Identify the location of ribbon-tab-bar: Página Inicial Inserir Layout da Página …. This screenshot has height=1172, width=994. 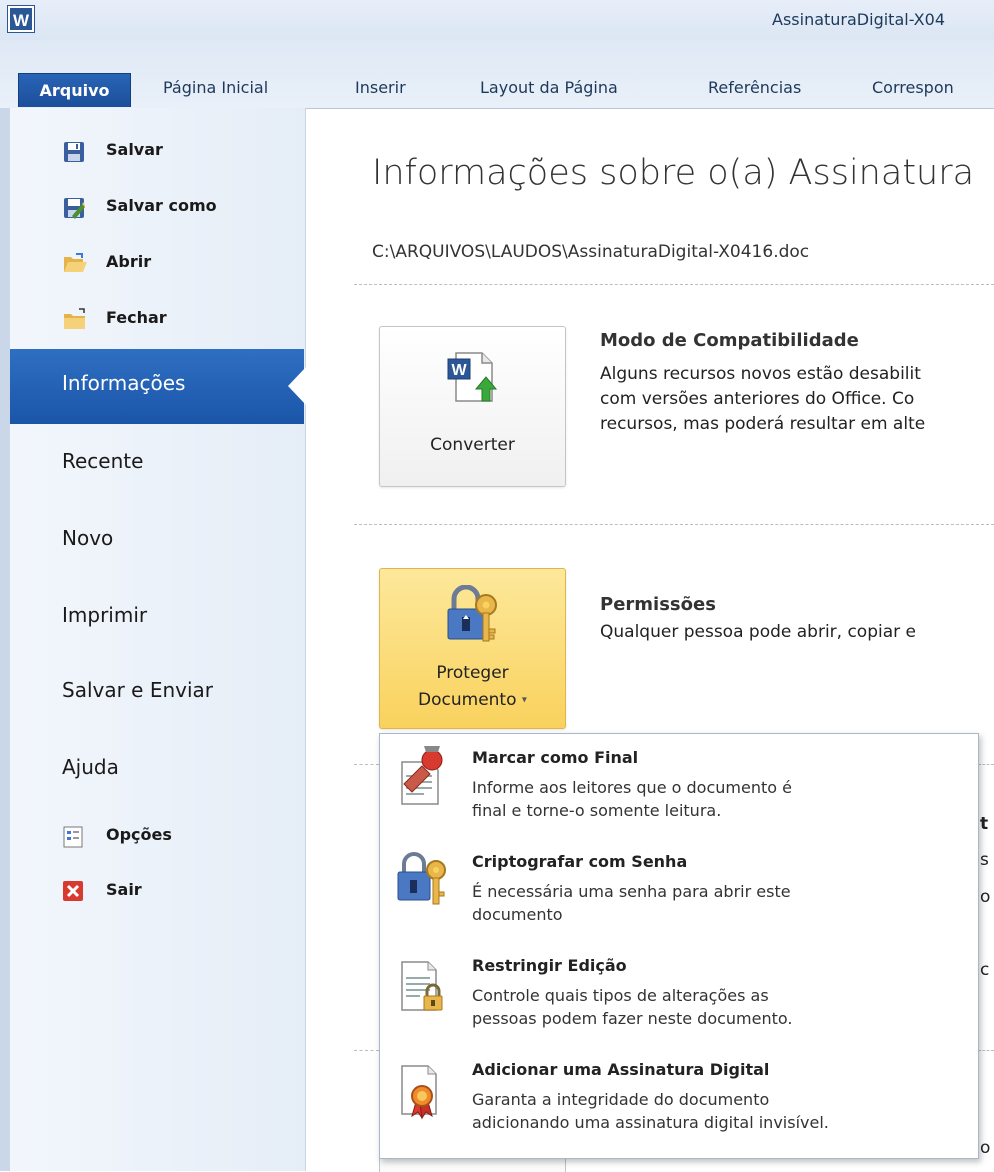
(497, 74).